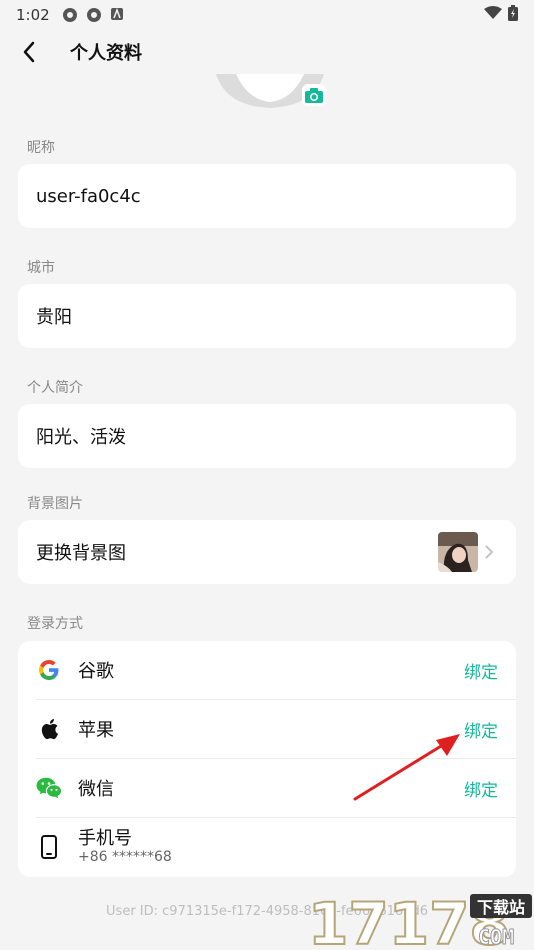 This screenshot has height=950, width=534. I want to click on login-wechat-label: 微信, so click(96, 789).